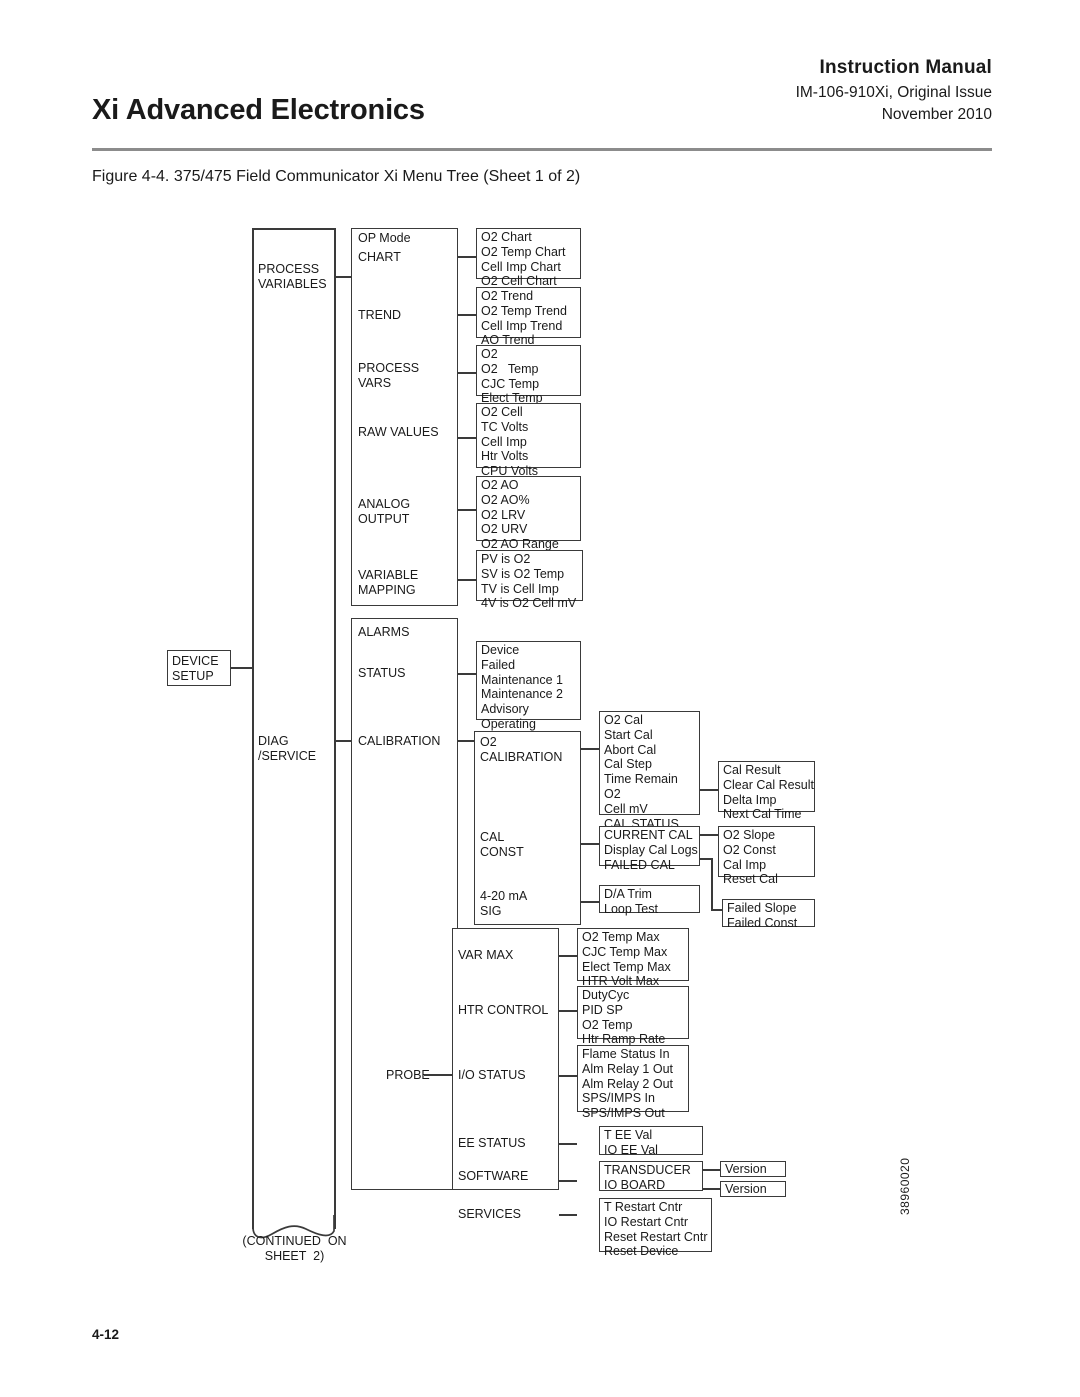 The height and width of the screenshot is (1397, 1080). Describe the element at coordinates (489, 1214) in the screenshot. I see `services-item: SERVICES` at that location.